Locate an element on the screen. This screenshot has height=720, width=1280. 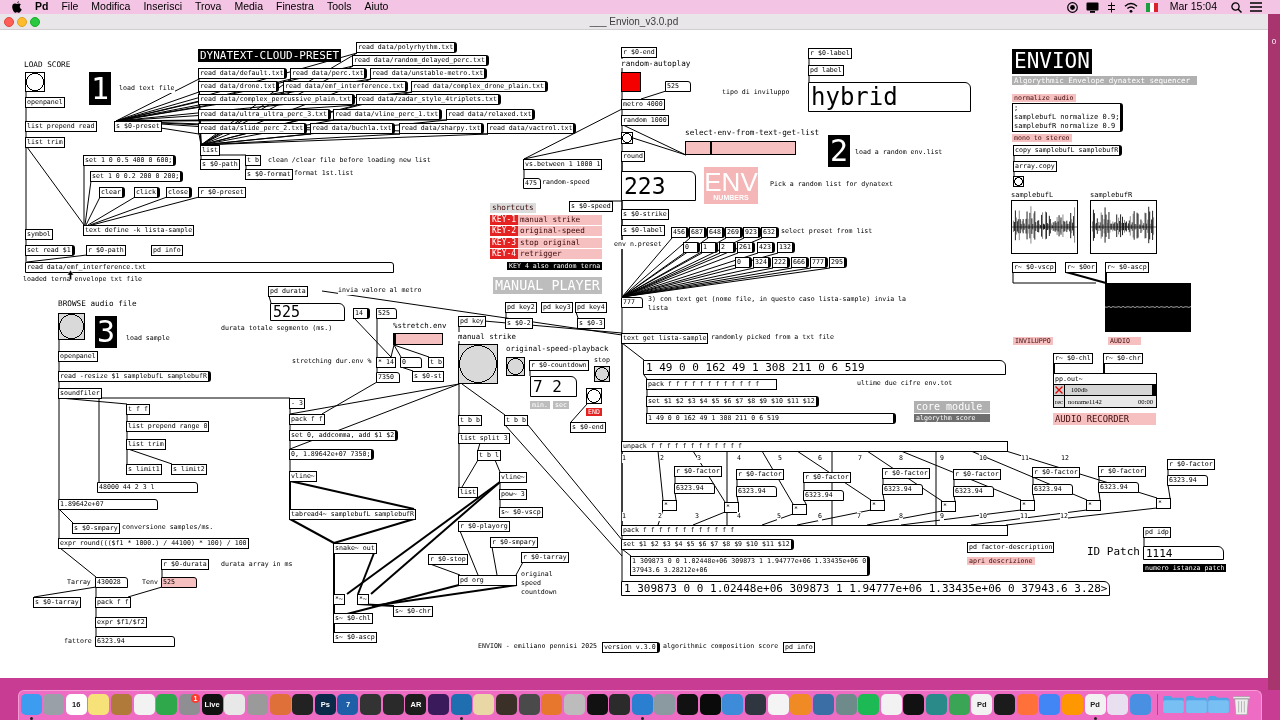
number-box: 525 is located at coordinates (307, 312).